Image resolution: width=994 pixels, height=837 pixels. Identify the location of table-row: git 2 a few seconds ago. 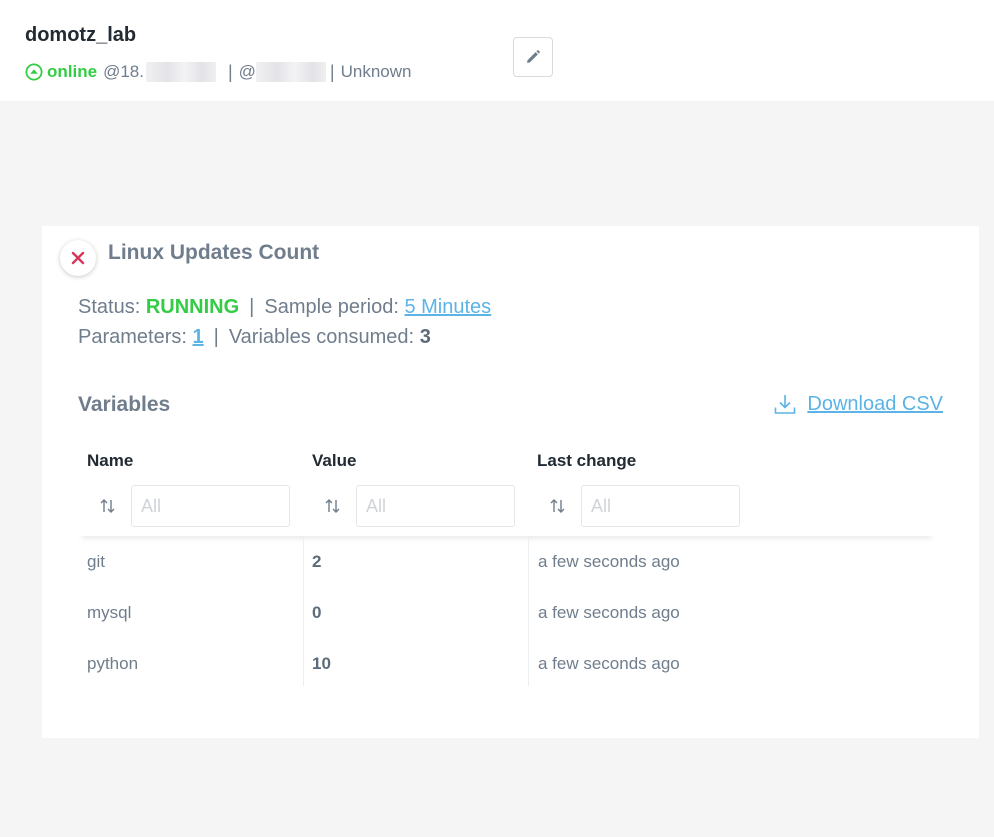
(506, 561).